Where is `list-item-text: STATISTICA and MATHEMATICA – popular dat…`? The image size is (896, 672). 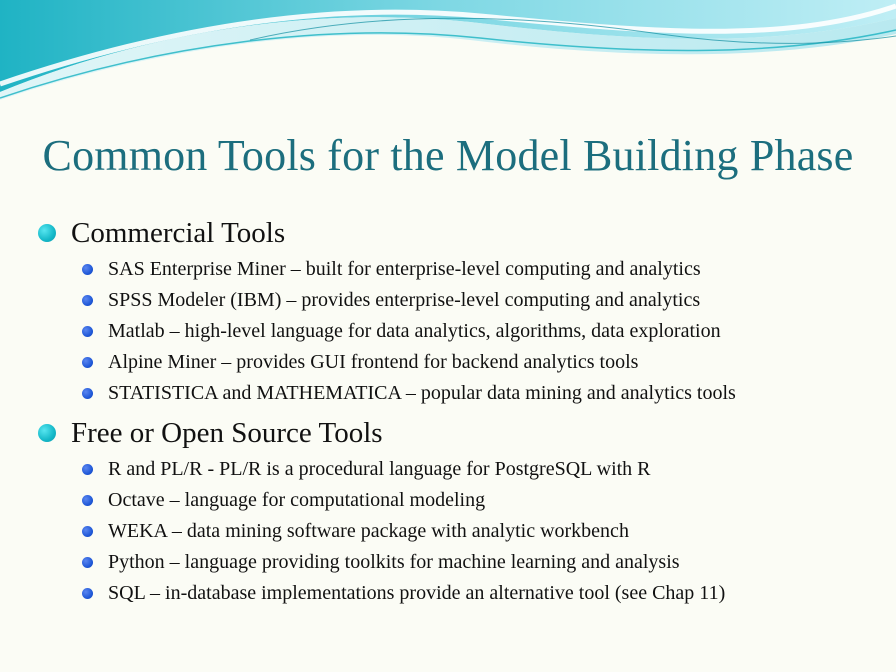
list-item-text: STATISTICA and MATHEMATICA – popular dat… is located at coordinates (422, 393).